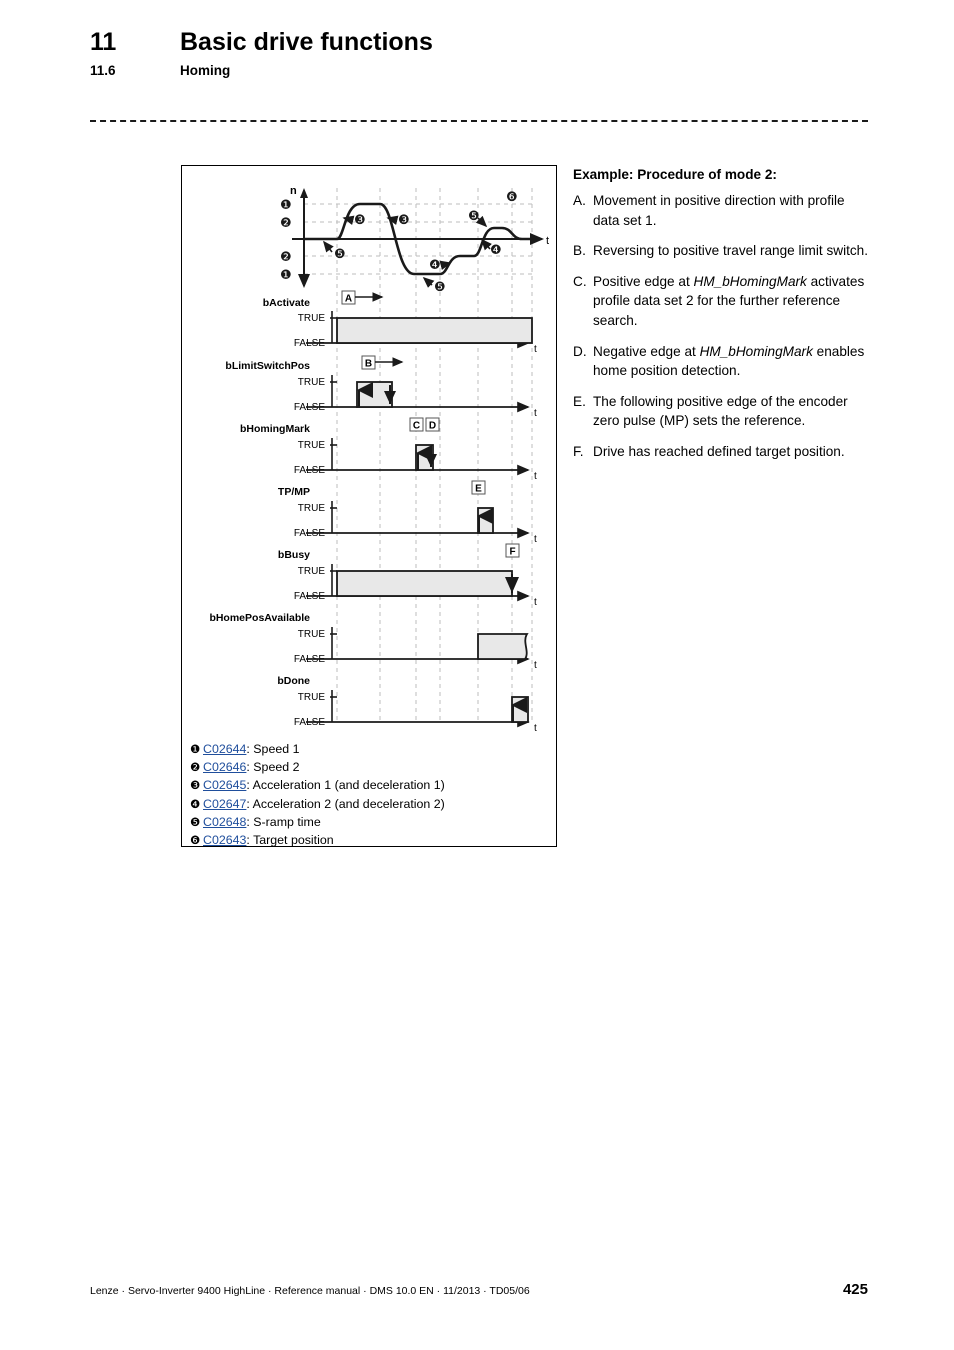  What do you see at coordinates (547, 241) in the screenshot?
I see `speed-time-axis-label: t` at bounding box center [547, 241].